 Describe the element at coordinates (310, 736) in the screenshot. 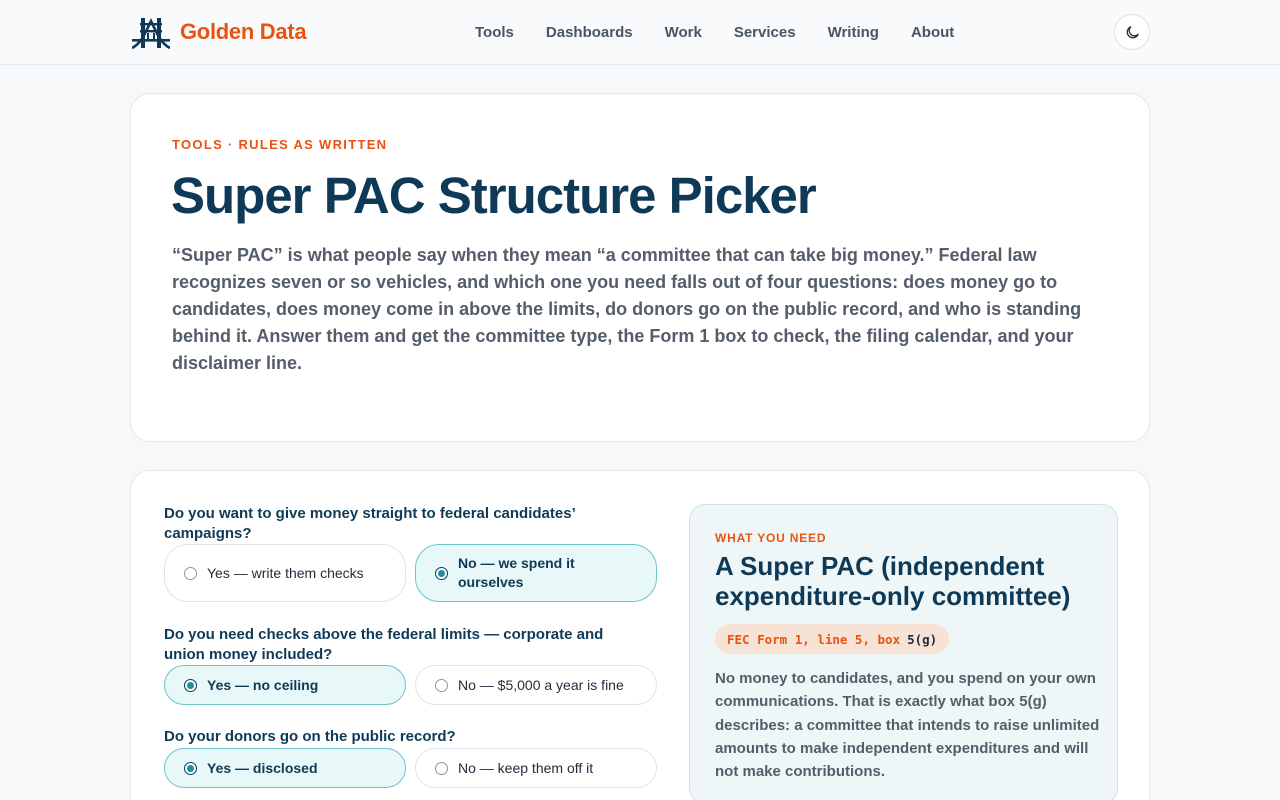

I see `question-disclosure: Do your donors go on the public record?` at that location.